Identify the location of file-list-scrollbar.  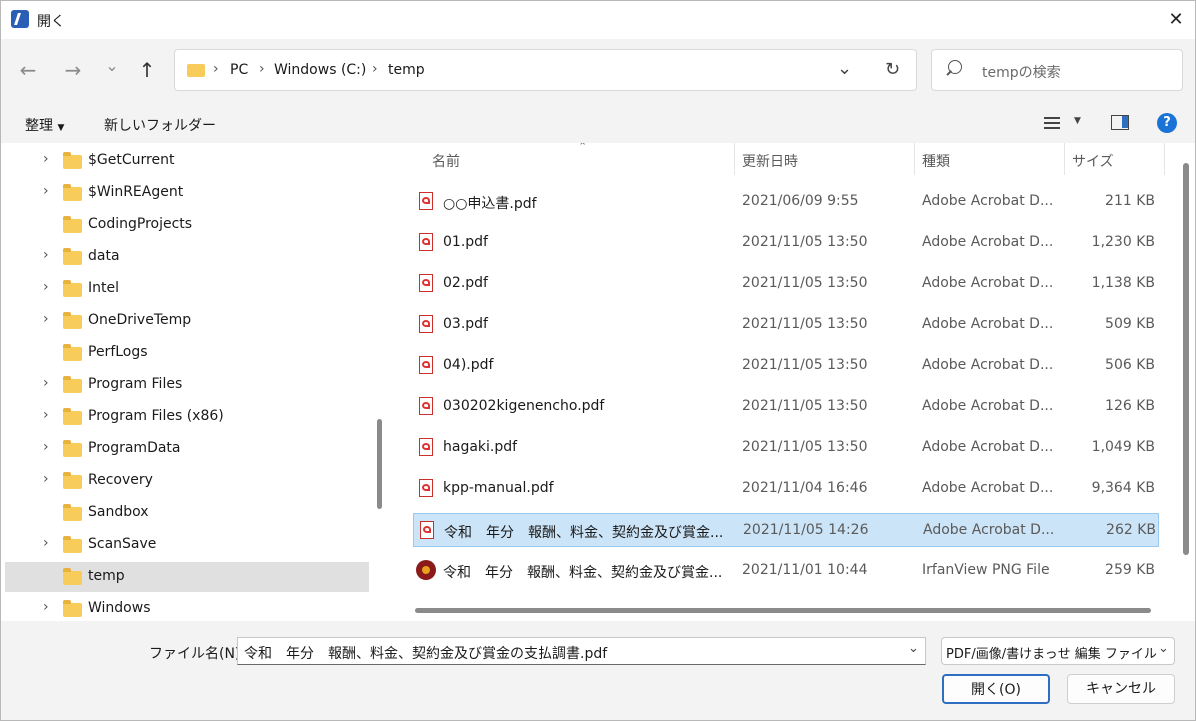
(1186, 359).